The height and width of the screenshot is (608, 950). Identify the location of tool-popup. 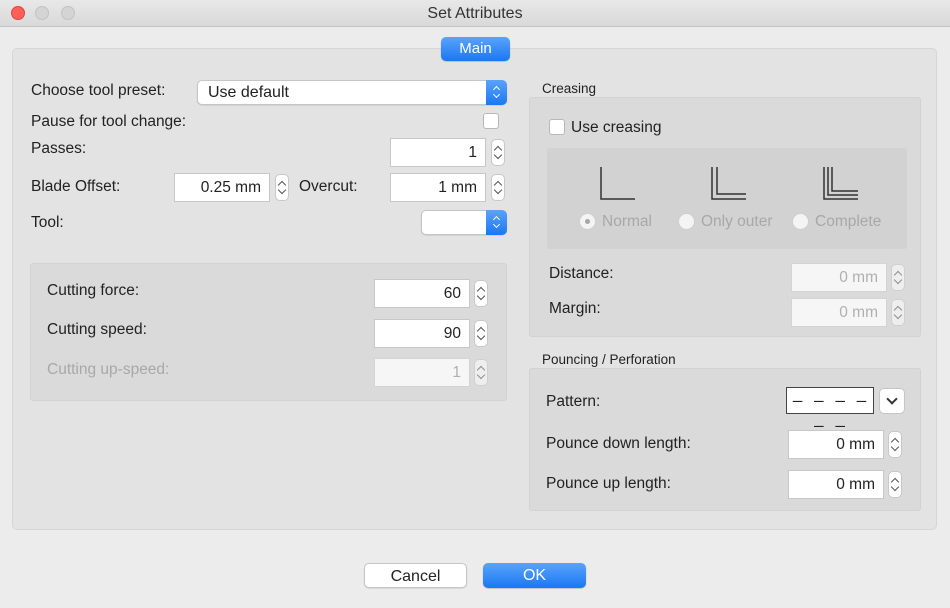
(464, 222).